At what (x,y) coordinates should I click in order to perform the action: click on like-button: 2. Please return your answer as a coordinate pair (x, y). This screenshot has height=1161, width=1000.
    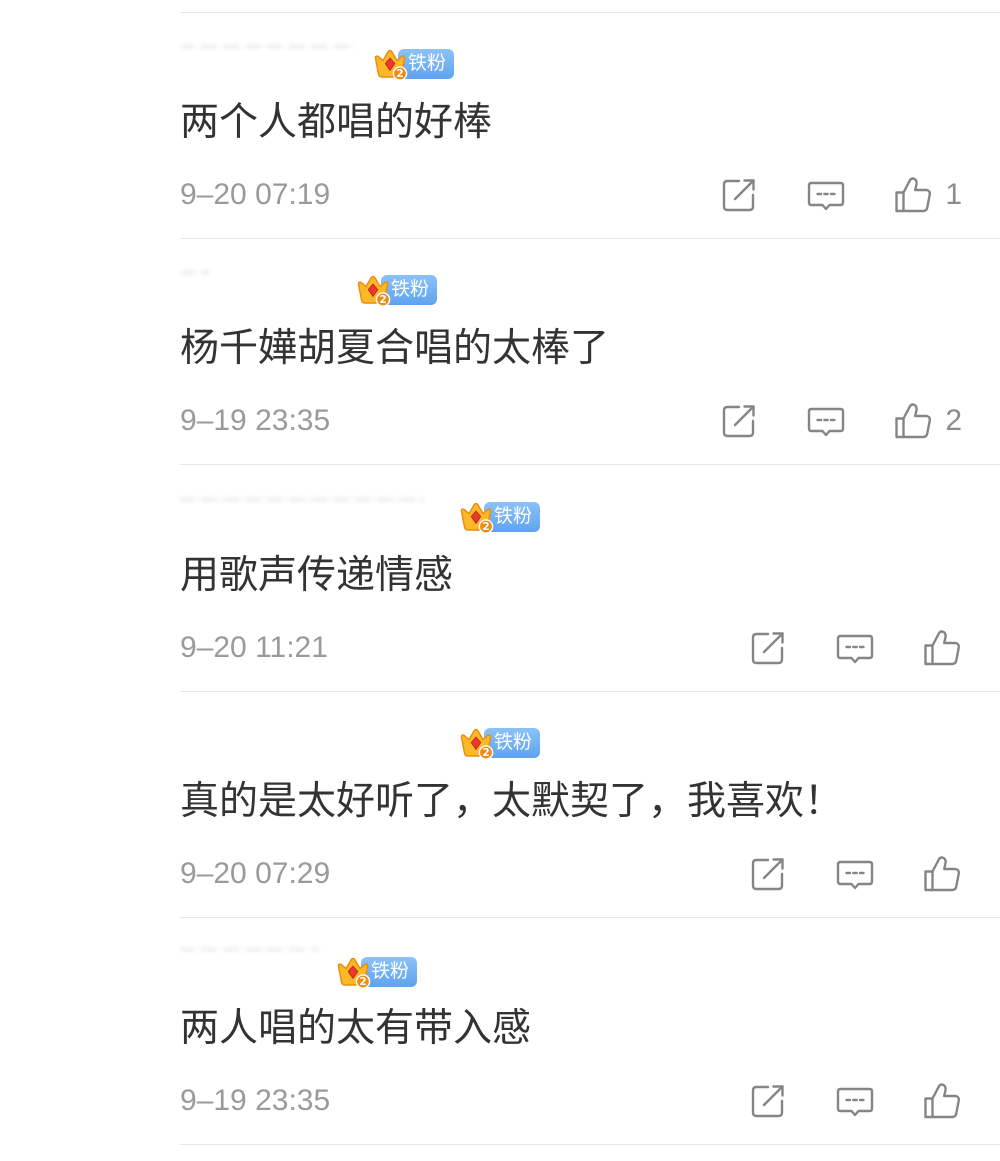
    Looking at the image, I should click on (927, 421).